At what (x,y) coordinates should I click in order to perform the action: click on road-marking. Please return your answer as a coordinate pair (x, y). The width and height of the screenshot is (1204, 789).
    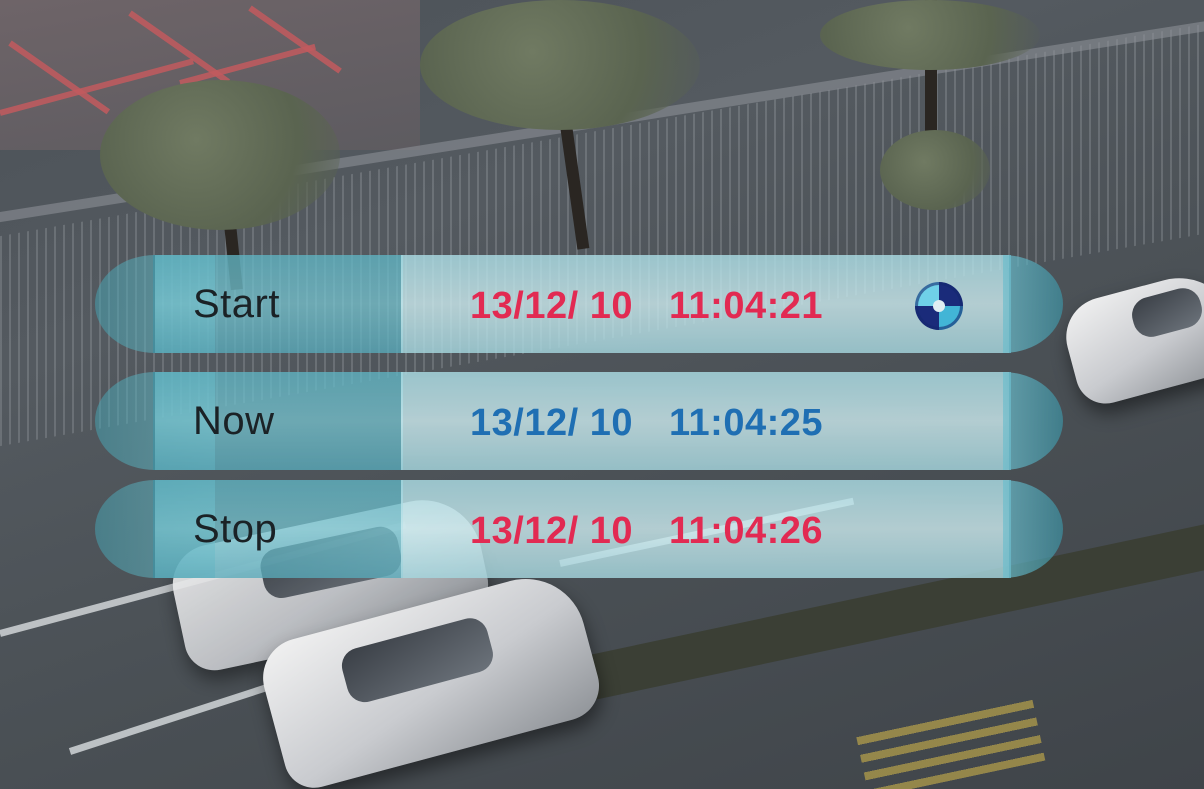
    Looking at the image, I should click on (950, 740).